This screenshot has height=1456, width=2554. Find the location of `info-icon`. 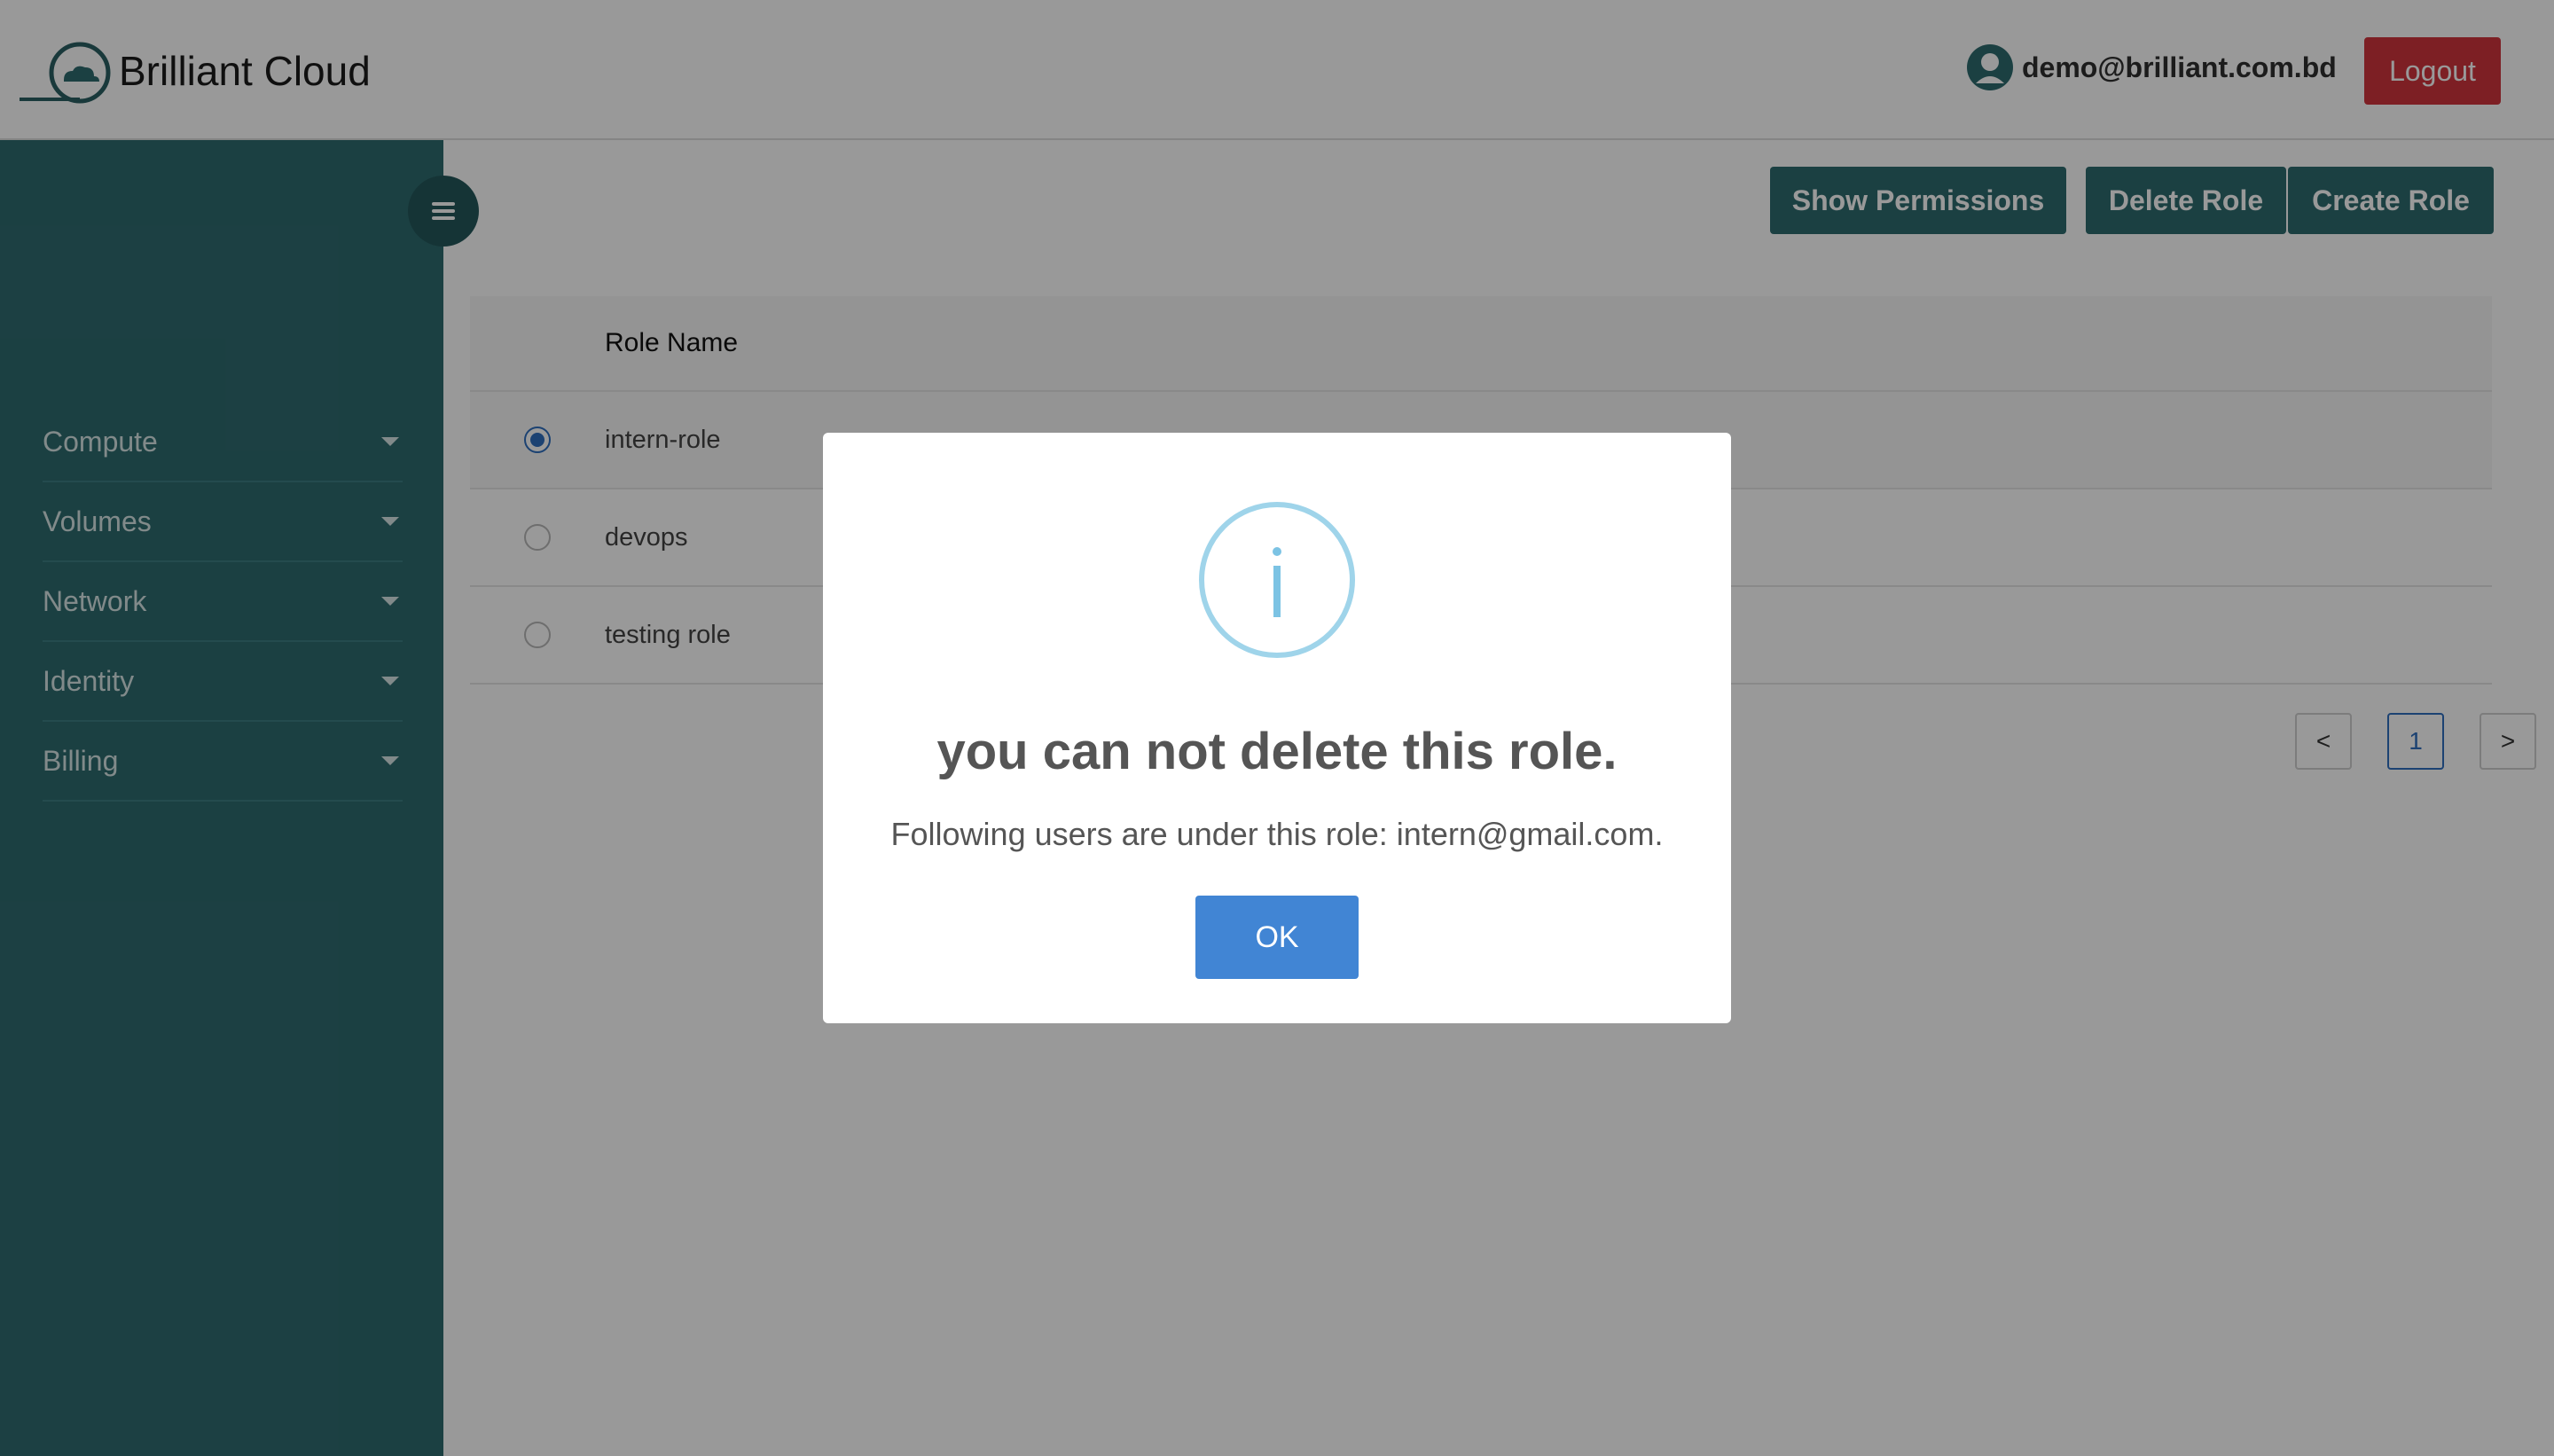

info-icon is located at coordinates (1277, 580).